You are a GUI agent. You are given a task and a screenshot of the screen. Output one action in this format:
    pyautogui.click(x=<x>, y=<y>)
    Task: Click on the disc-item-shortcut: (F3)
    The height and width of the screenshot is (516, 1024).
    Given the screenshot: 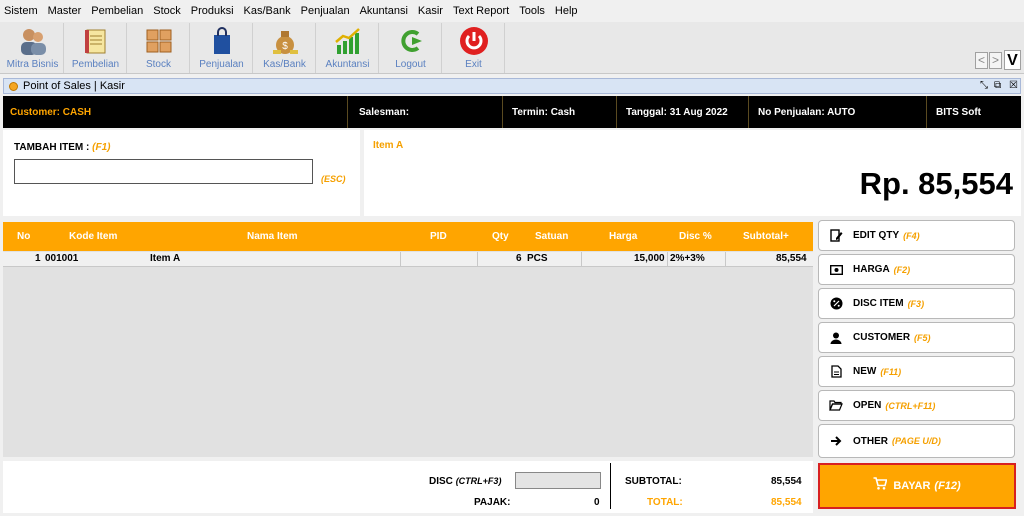 What is the action you would take?
    pyautogui.click(x=916, y=303)
    